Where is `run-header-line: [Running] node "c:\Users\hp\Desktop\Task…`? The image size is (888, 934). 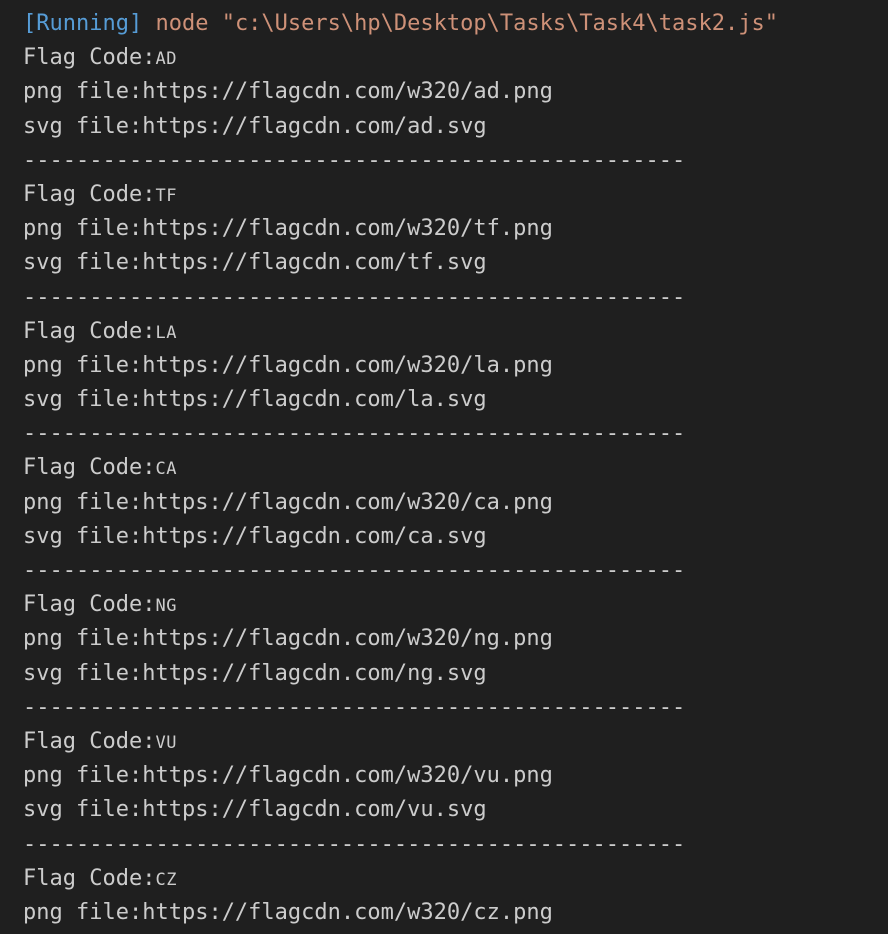 run-header-line: [Running] node "c:\Users\hp\Desktop\Task… is located at coordinates (455, 24).